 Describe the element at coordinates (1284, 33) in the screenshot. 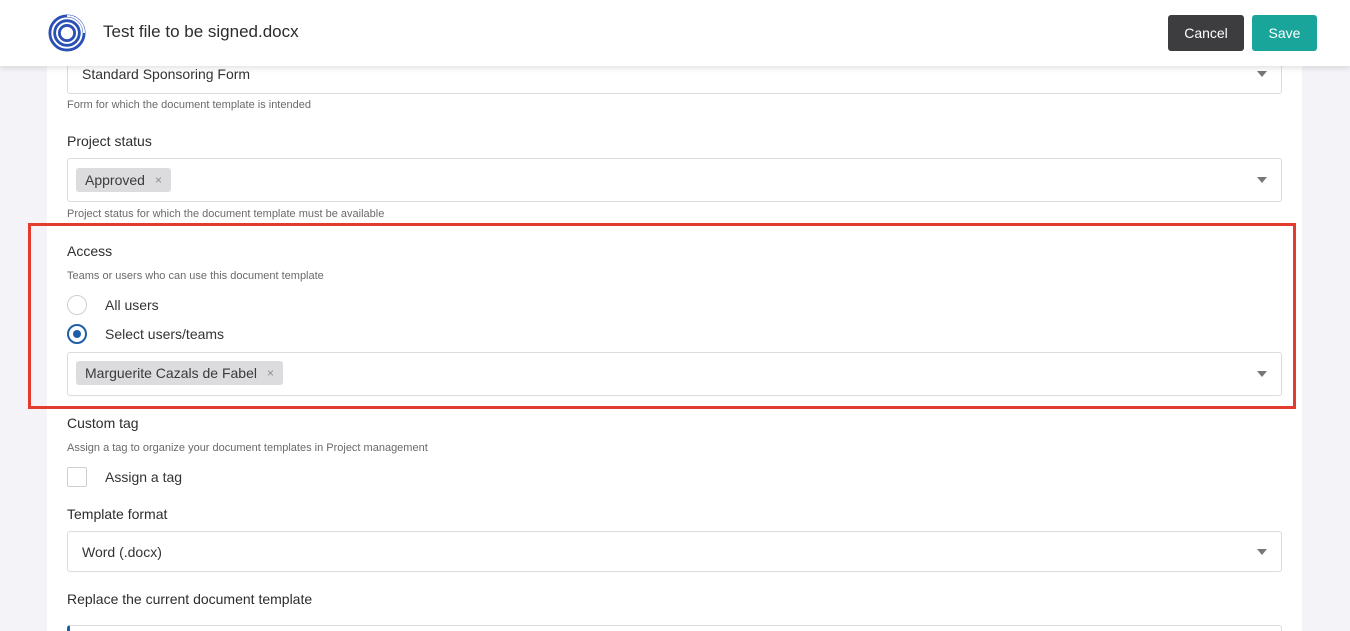

I see `save-button: Save` at that location.